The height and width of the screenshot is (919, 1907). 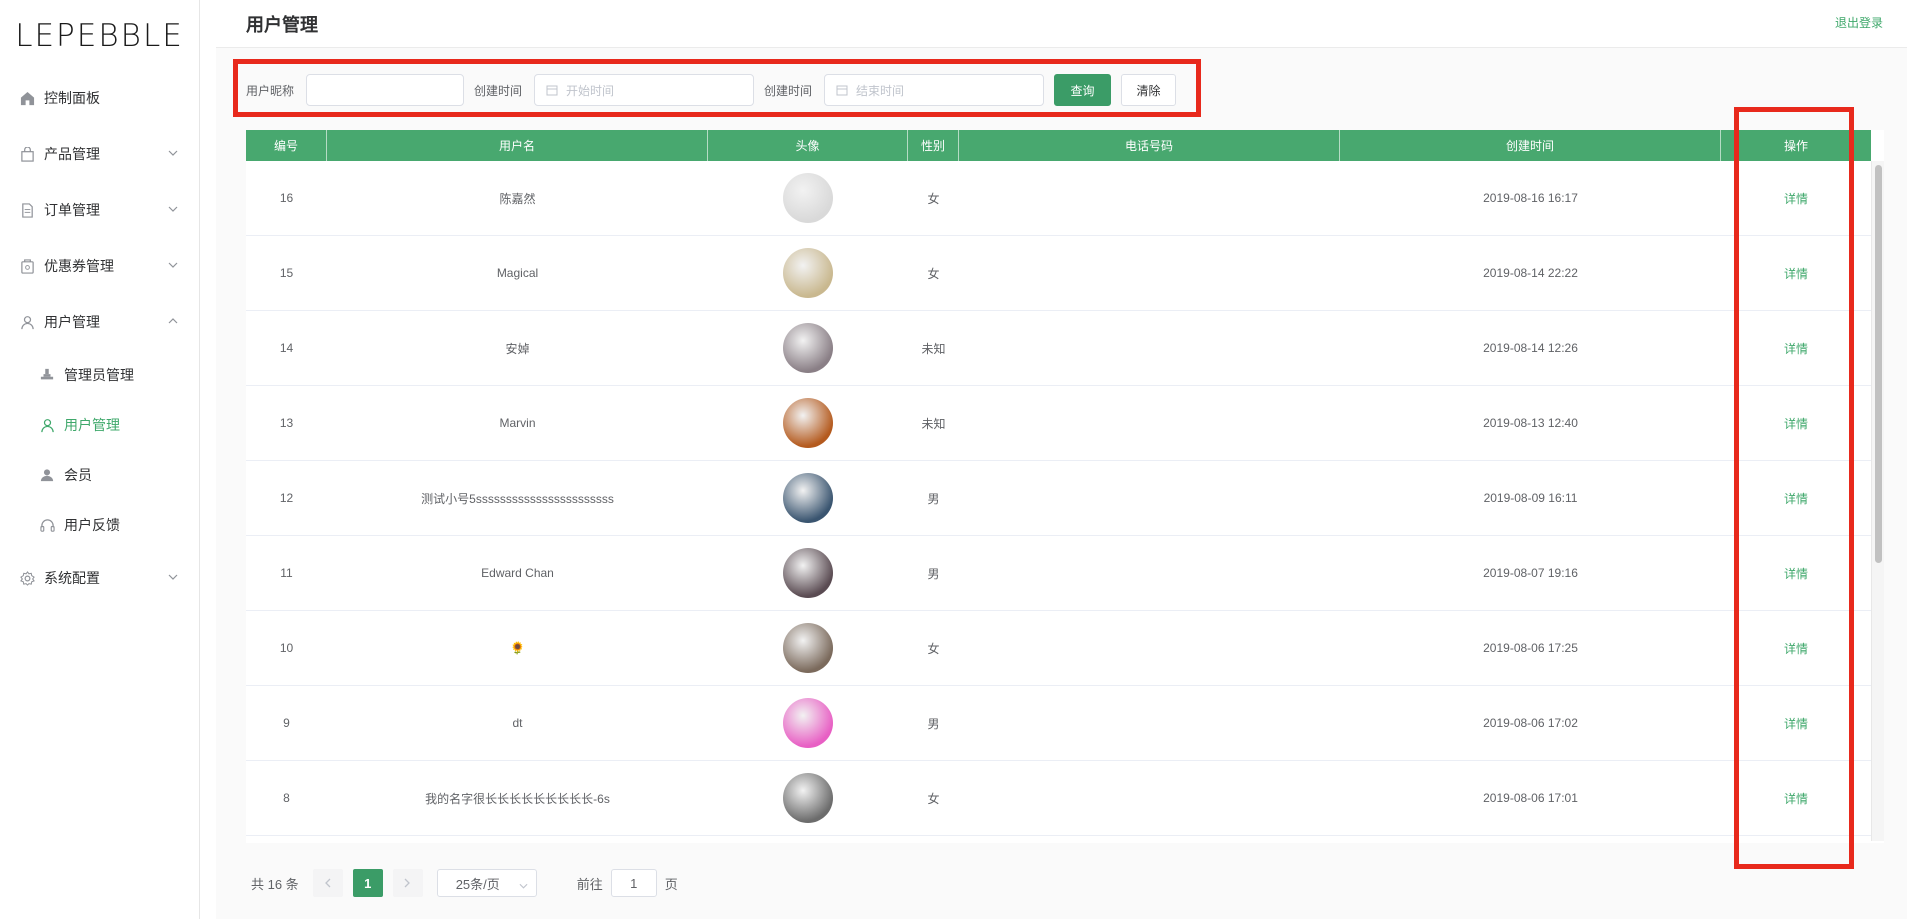 What do you see at coordinates (517, 723) in the screenshot?
I see `cell-username: dt` at bounding box center [517, 723].